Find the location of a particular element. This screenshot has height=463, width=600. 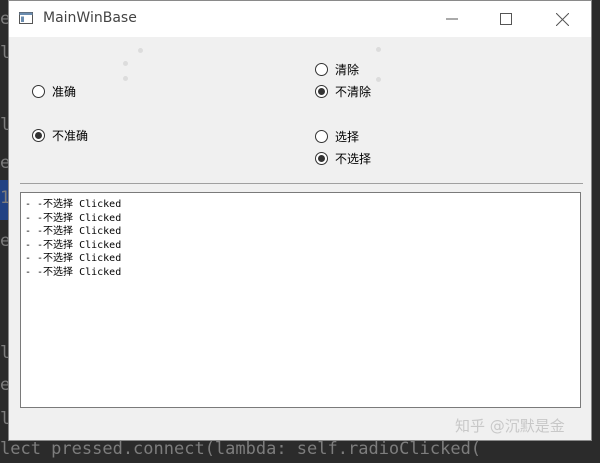

radio-label: 不选择 is located at coordinates (353, 159).